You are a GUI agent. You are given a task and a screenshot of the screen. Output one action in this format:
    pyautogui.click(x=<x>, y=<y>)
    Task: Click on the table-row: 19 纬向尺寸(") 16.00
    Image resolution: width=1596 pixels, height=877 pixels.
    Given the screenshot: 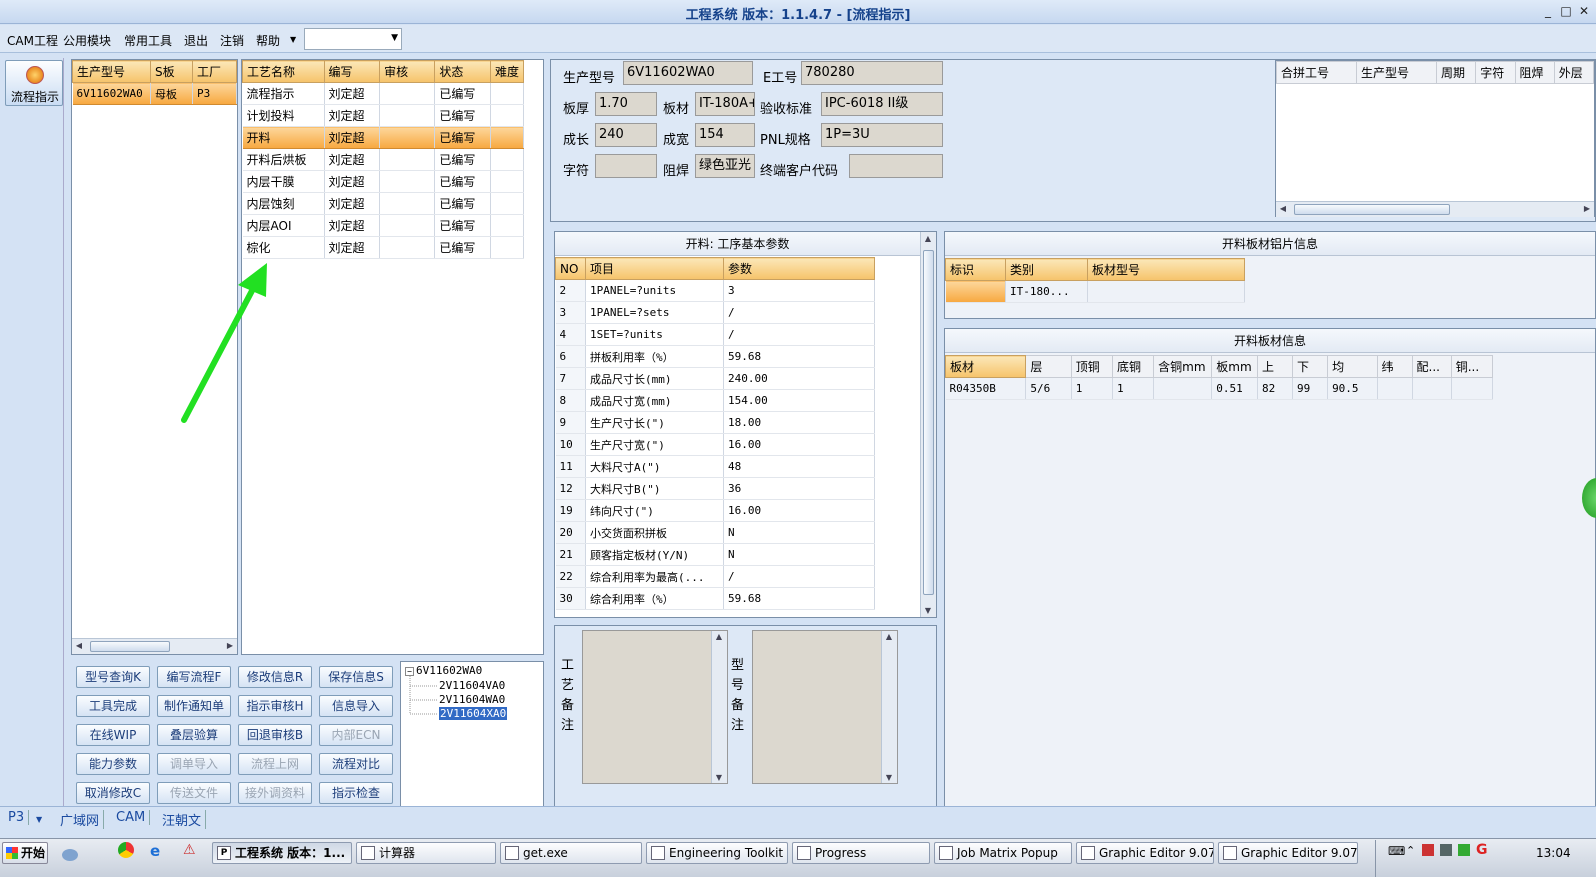 What is the action you would take?
    pyautogui.click(x=715, y=510)
    